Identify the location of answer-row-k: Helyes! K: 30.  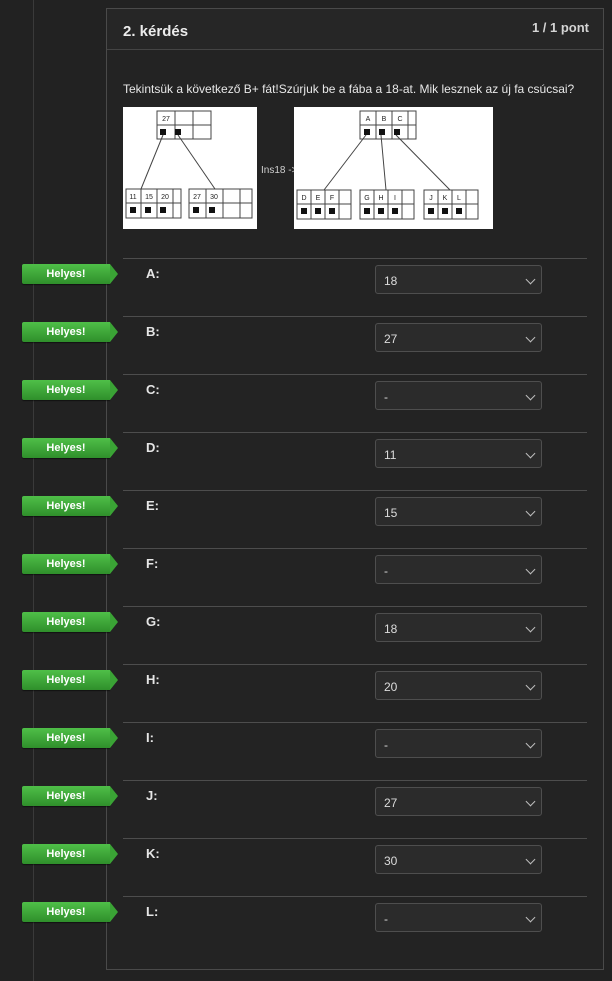
(306, 867).